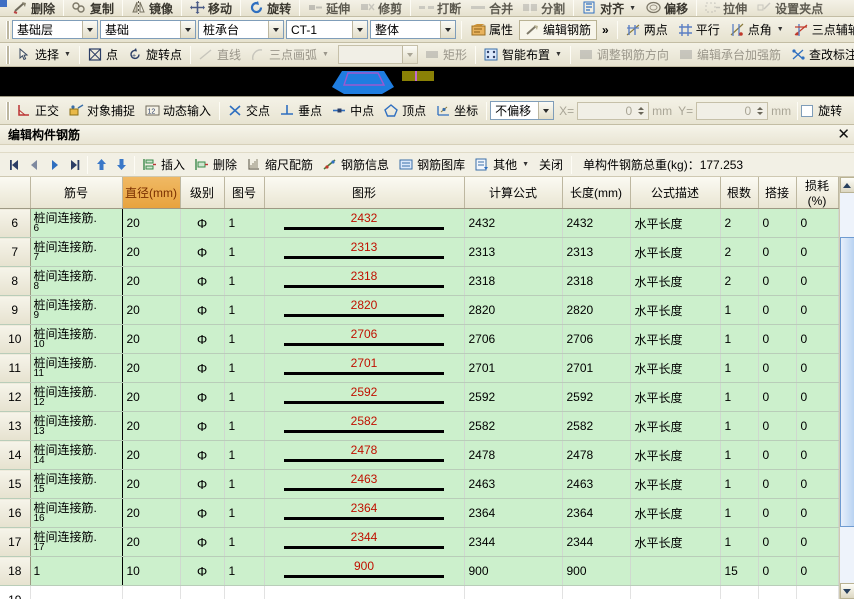 This screenshot has height=599, width=854. I want to click on table-row: 6 桩间连接筋. 6 20 Φ 1 2432 2432 2432 水平长度 2 0 0, so click(419, 223).